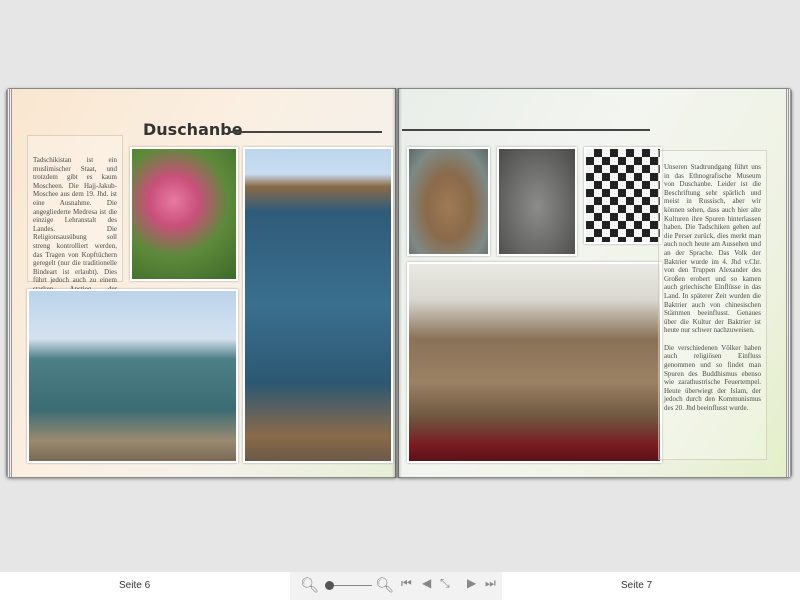  I want to click on zoom-out-icon: 🔍︎, so click(309, 585).